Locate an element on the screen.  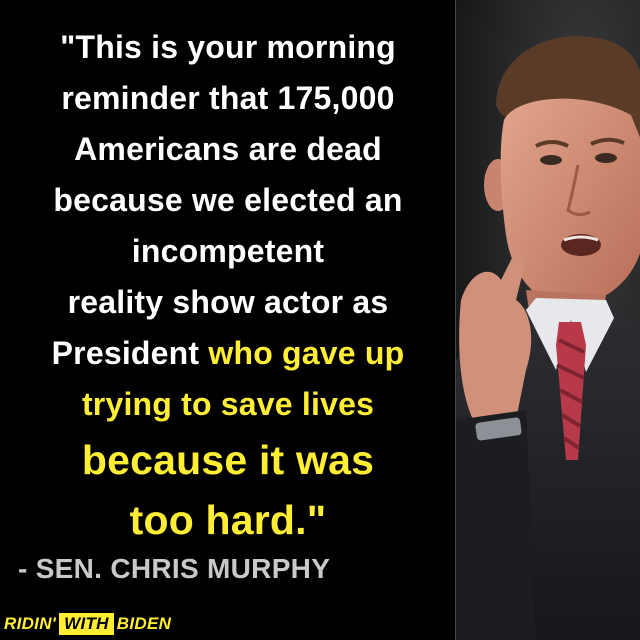
logo-part-ridin: RIDIN' is located at coordinates (30, 623).